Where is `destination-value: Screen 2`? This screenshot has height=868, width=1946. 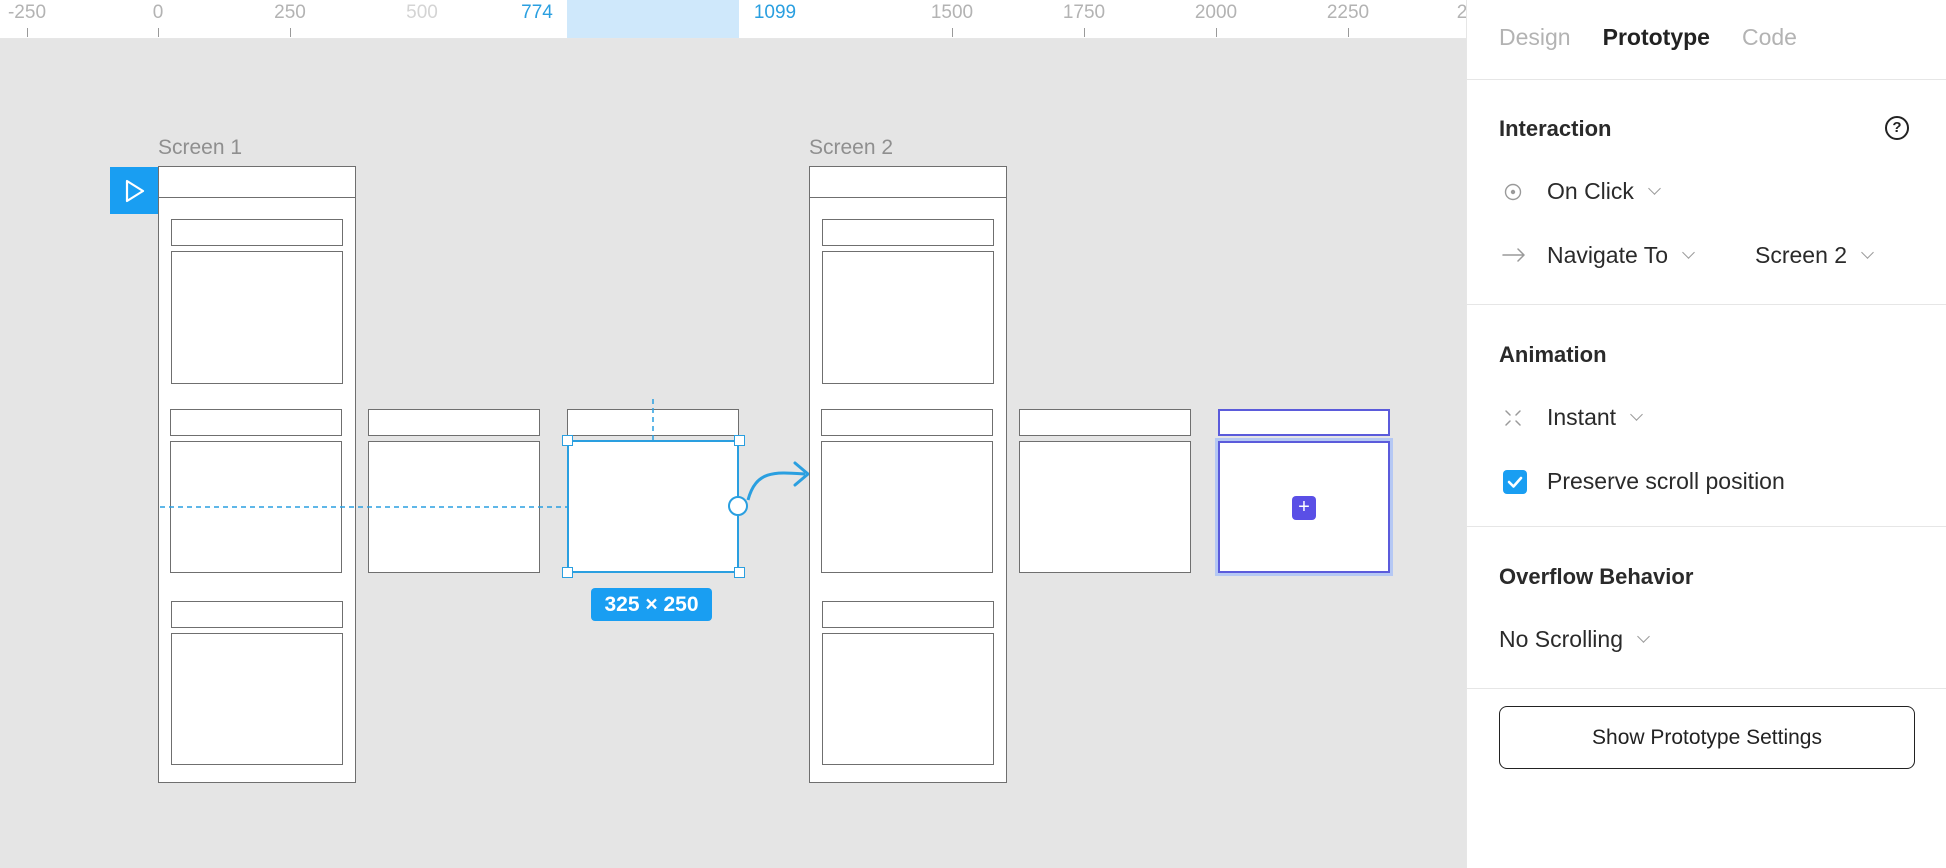
destination-value: Screen 2 is located at coordinates (1801, 255).